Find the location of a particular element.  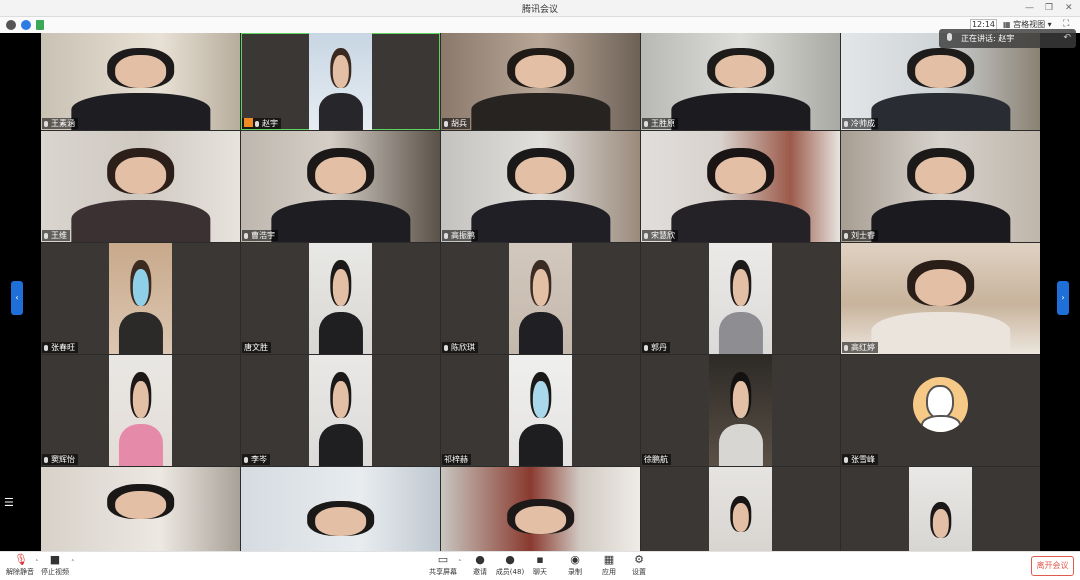

minimize-icon: — is located at coordinates (1029, 8).